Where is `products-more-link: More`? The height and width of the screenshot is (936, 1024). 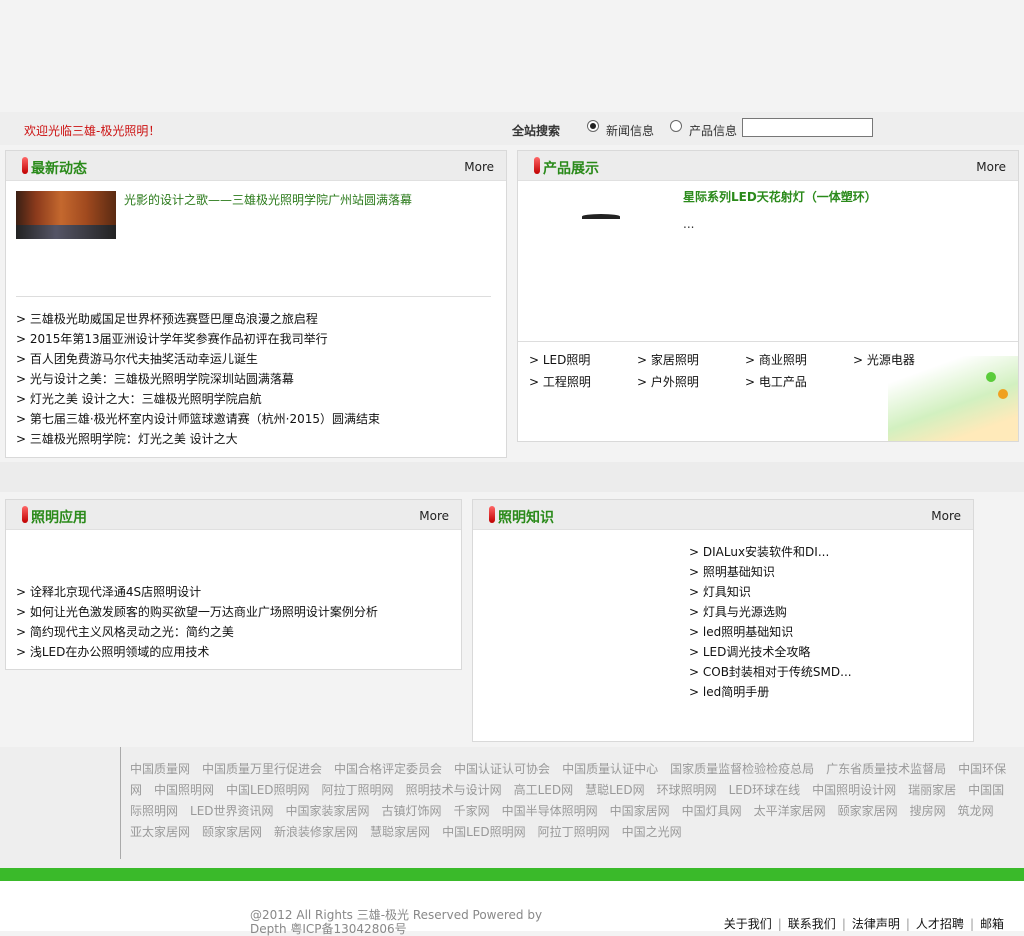
products-more-link: More is located at coordinates (991, 167).